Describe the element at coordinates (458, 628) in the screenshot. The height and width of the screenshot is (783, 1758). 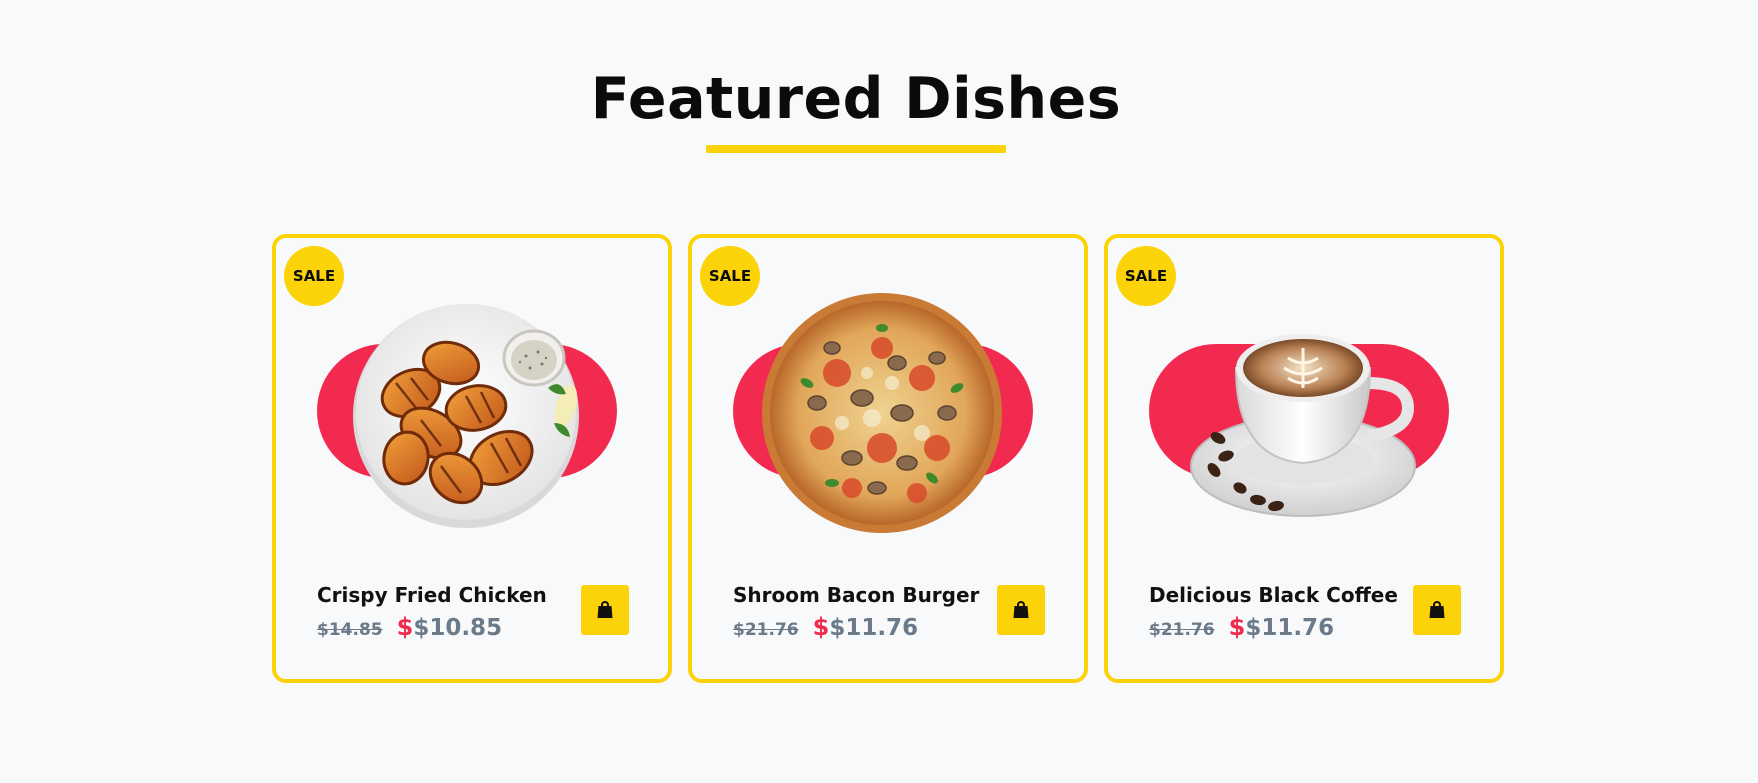
I see `sale-price: $10.85` at that location.